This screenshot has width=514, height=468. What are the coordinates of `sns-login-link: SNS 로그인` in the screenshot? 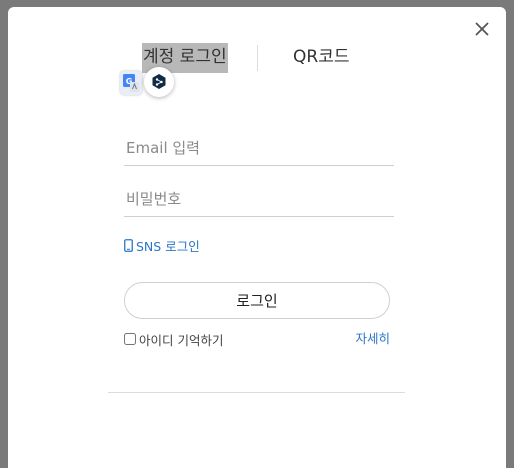 It's located at (162, 245).